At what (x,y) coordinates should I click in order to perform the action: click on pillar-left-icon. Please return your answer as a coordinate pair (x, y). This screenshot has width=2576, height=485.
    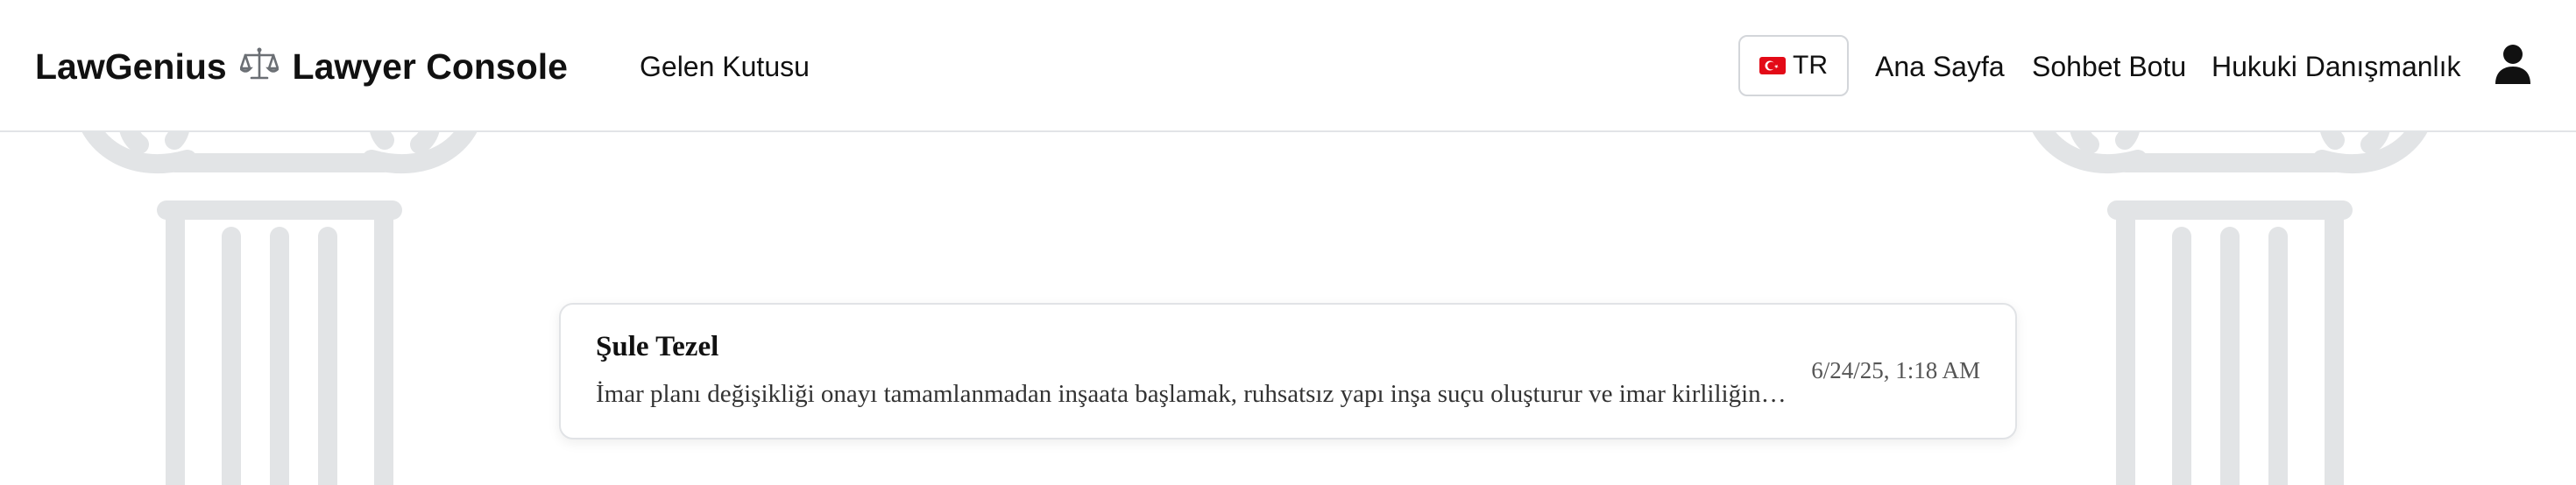
    Looking at the image, I should click on (279, 304).